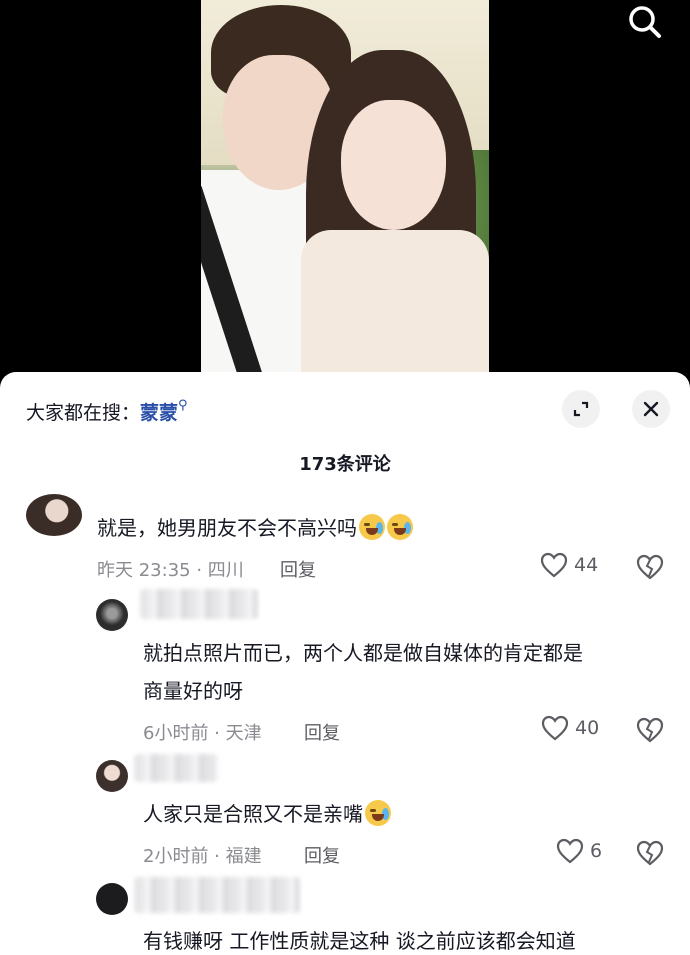  Describe the element at coordinates (586, 565) in the screenshot. I see `like-count: 44` at that location.